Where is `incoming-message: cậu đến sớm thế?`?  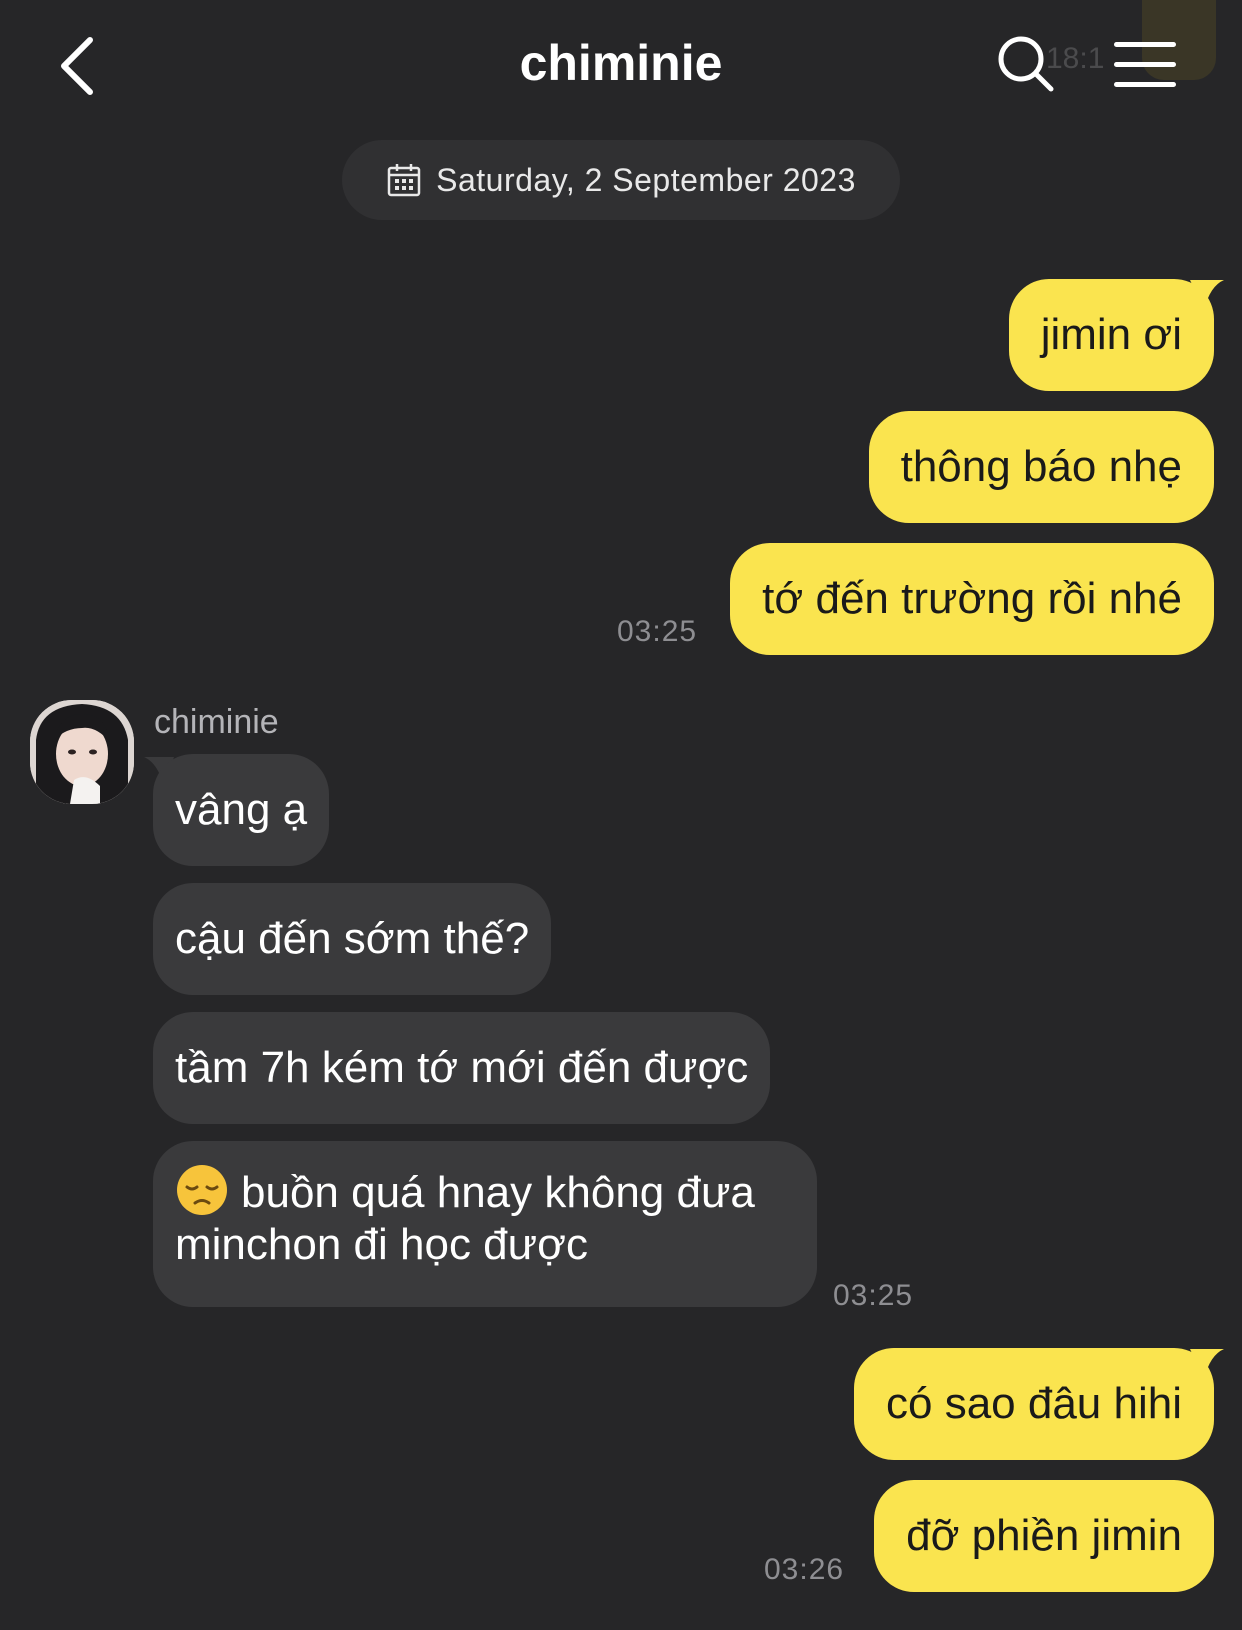
incoming-message: cậu đến sớm thế? is located at coordinates (352, 939).